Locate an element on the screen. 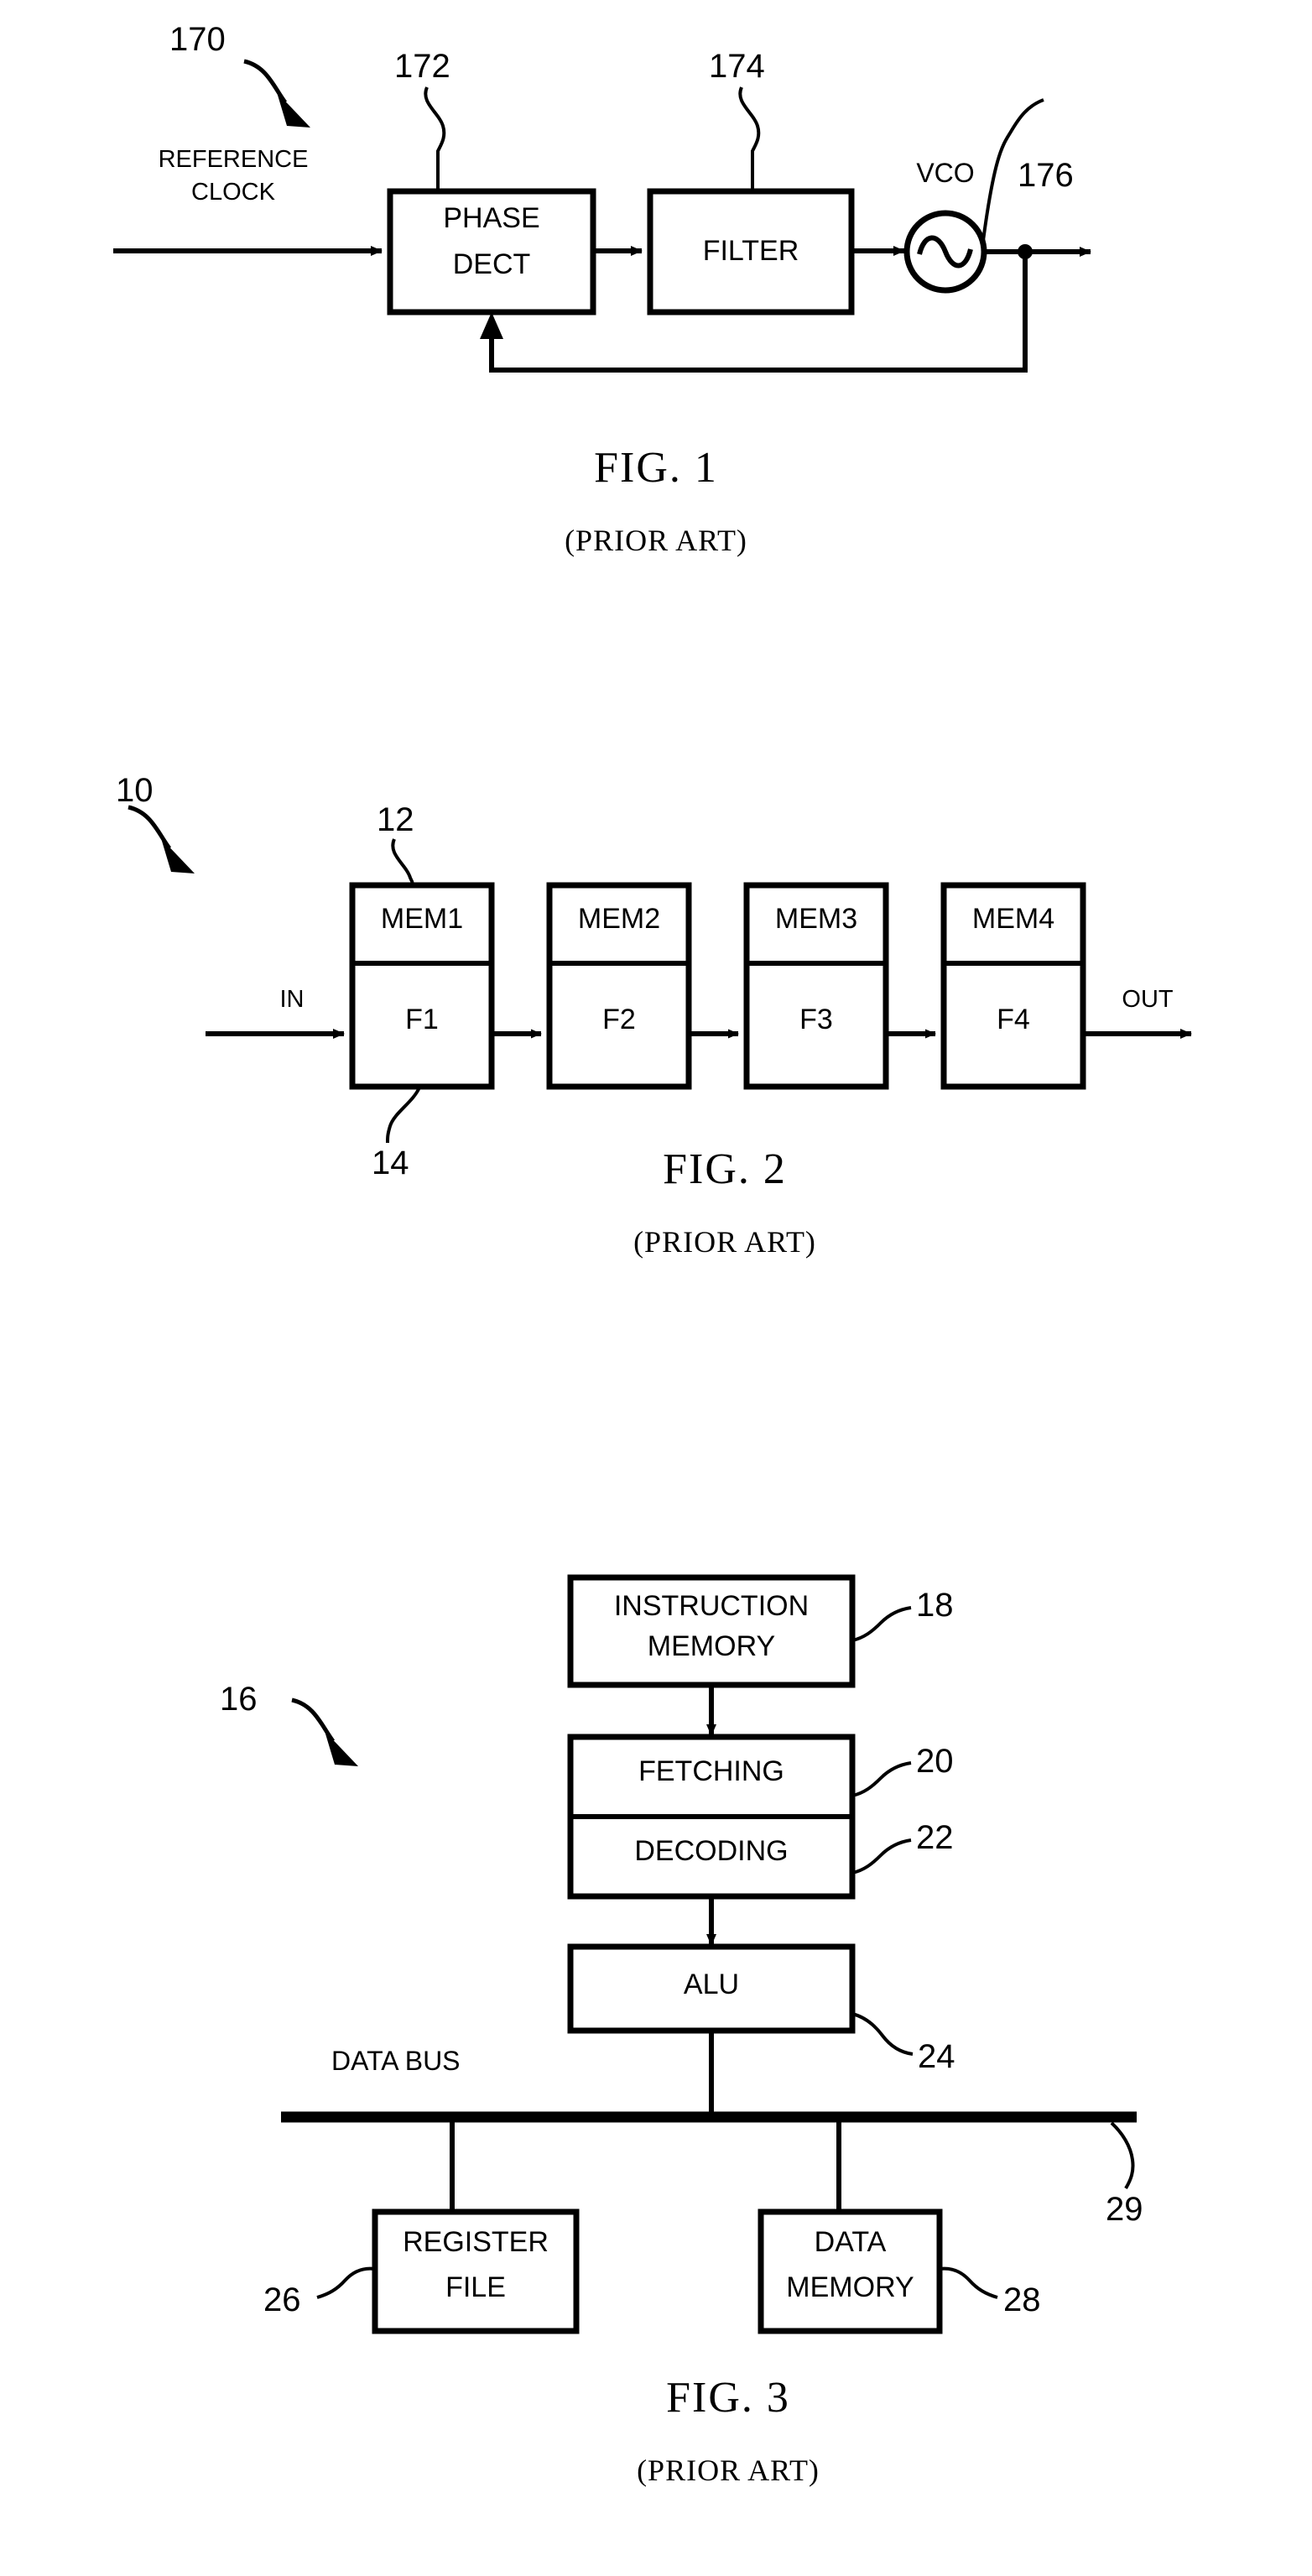 This screenshot has height=2576, width=1312. fig3-assembly-pointer is located at coordinates (325, 1731).